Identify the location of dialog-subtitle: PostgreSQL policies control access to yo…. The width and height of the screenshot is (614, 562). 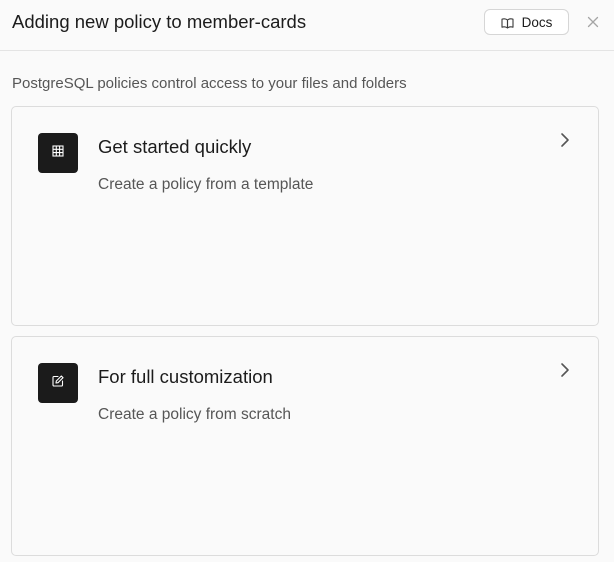
(209, 83).